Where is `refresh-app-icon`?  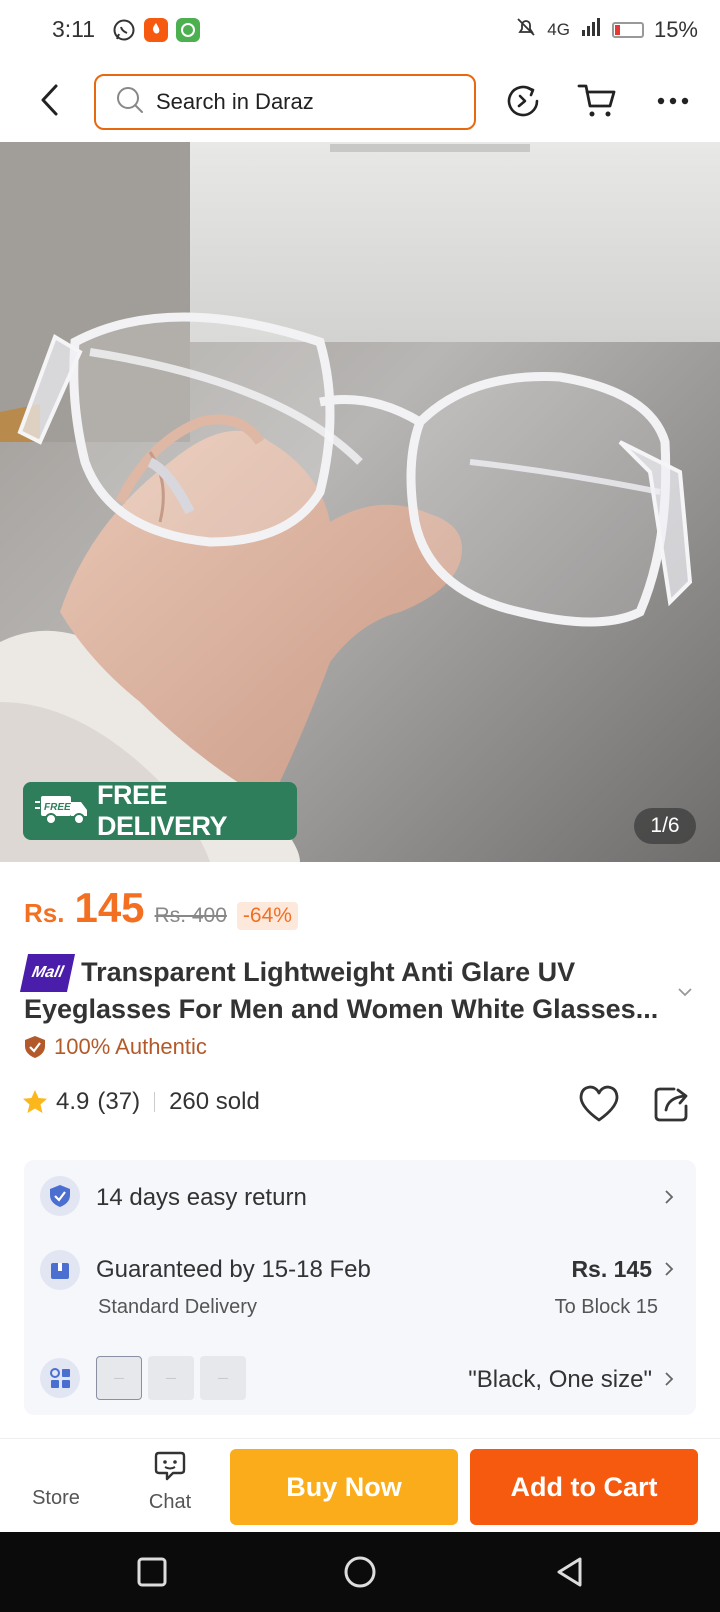 refresh-app-icon is located at coordinates (188, 30).